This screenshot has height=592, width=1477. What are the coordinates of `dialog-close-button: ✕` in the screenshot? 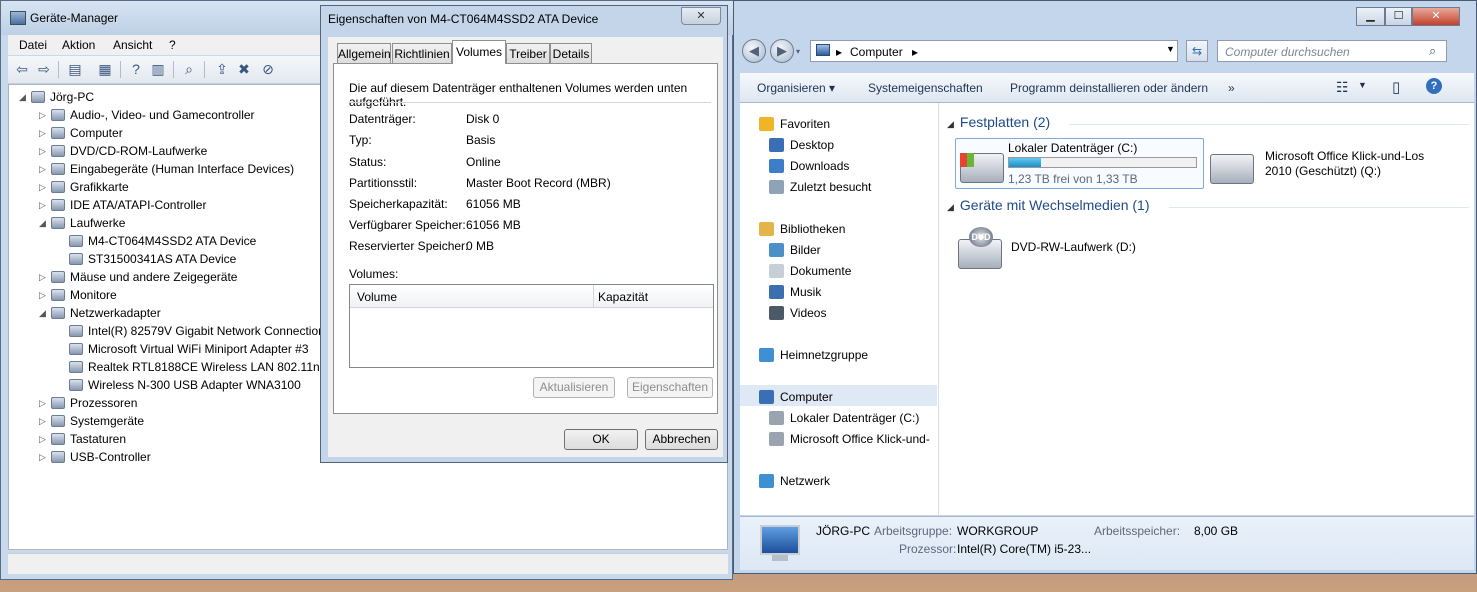 It's located at (701, 16).